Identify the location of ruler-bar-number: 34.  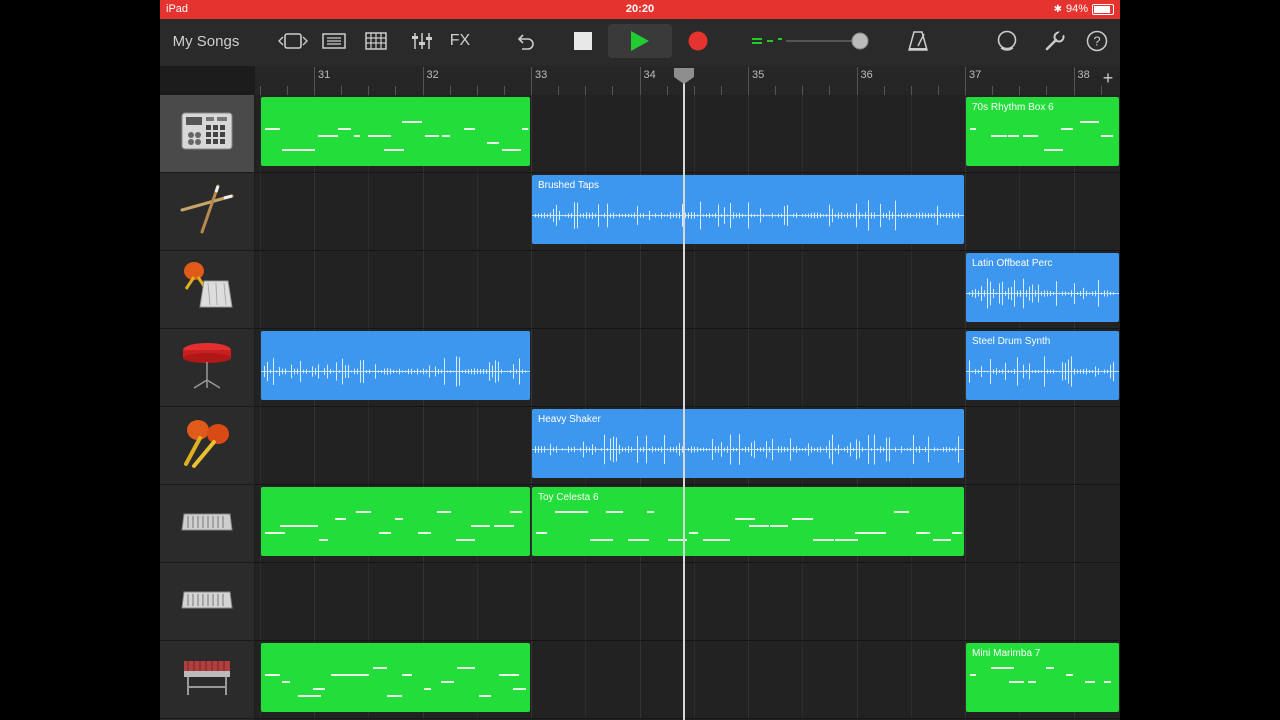
(649, 75).